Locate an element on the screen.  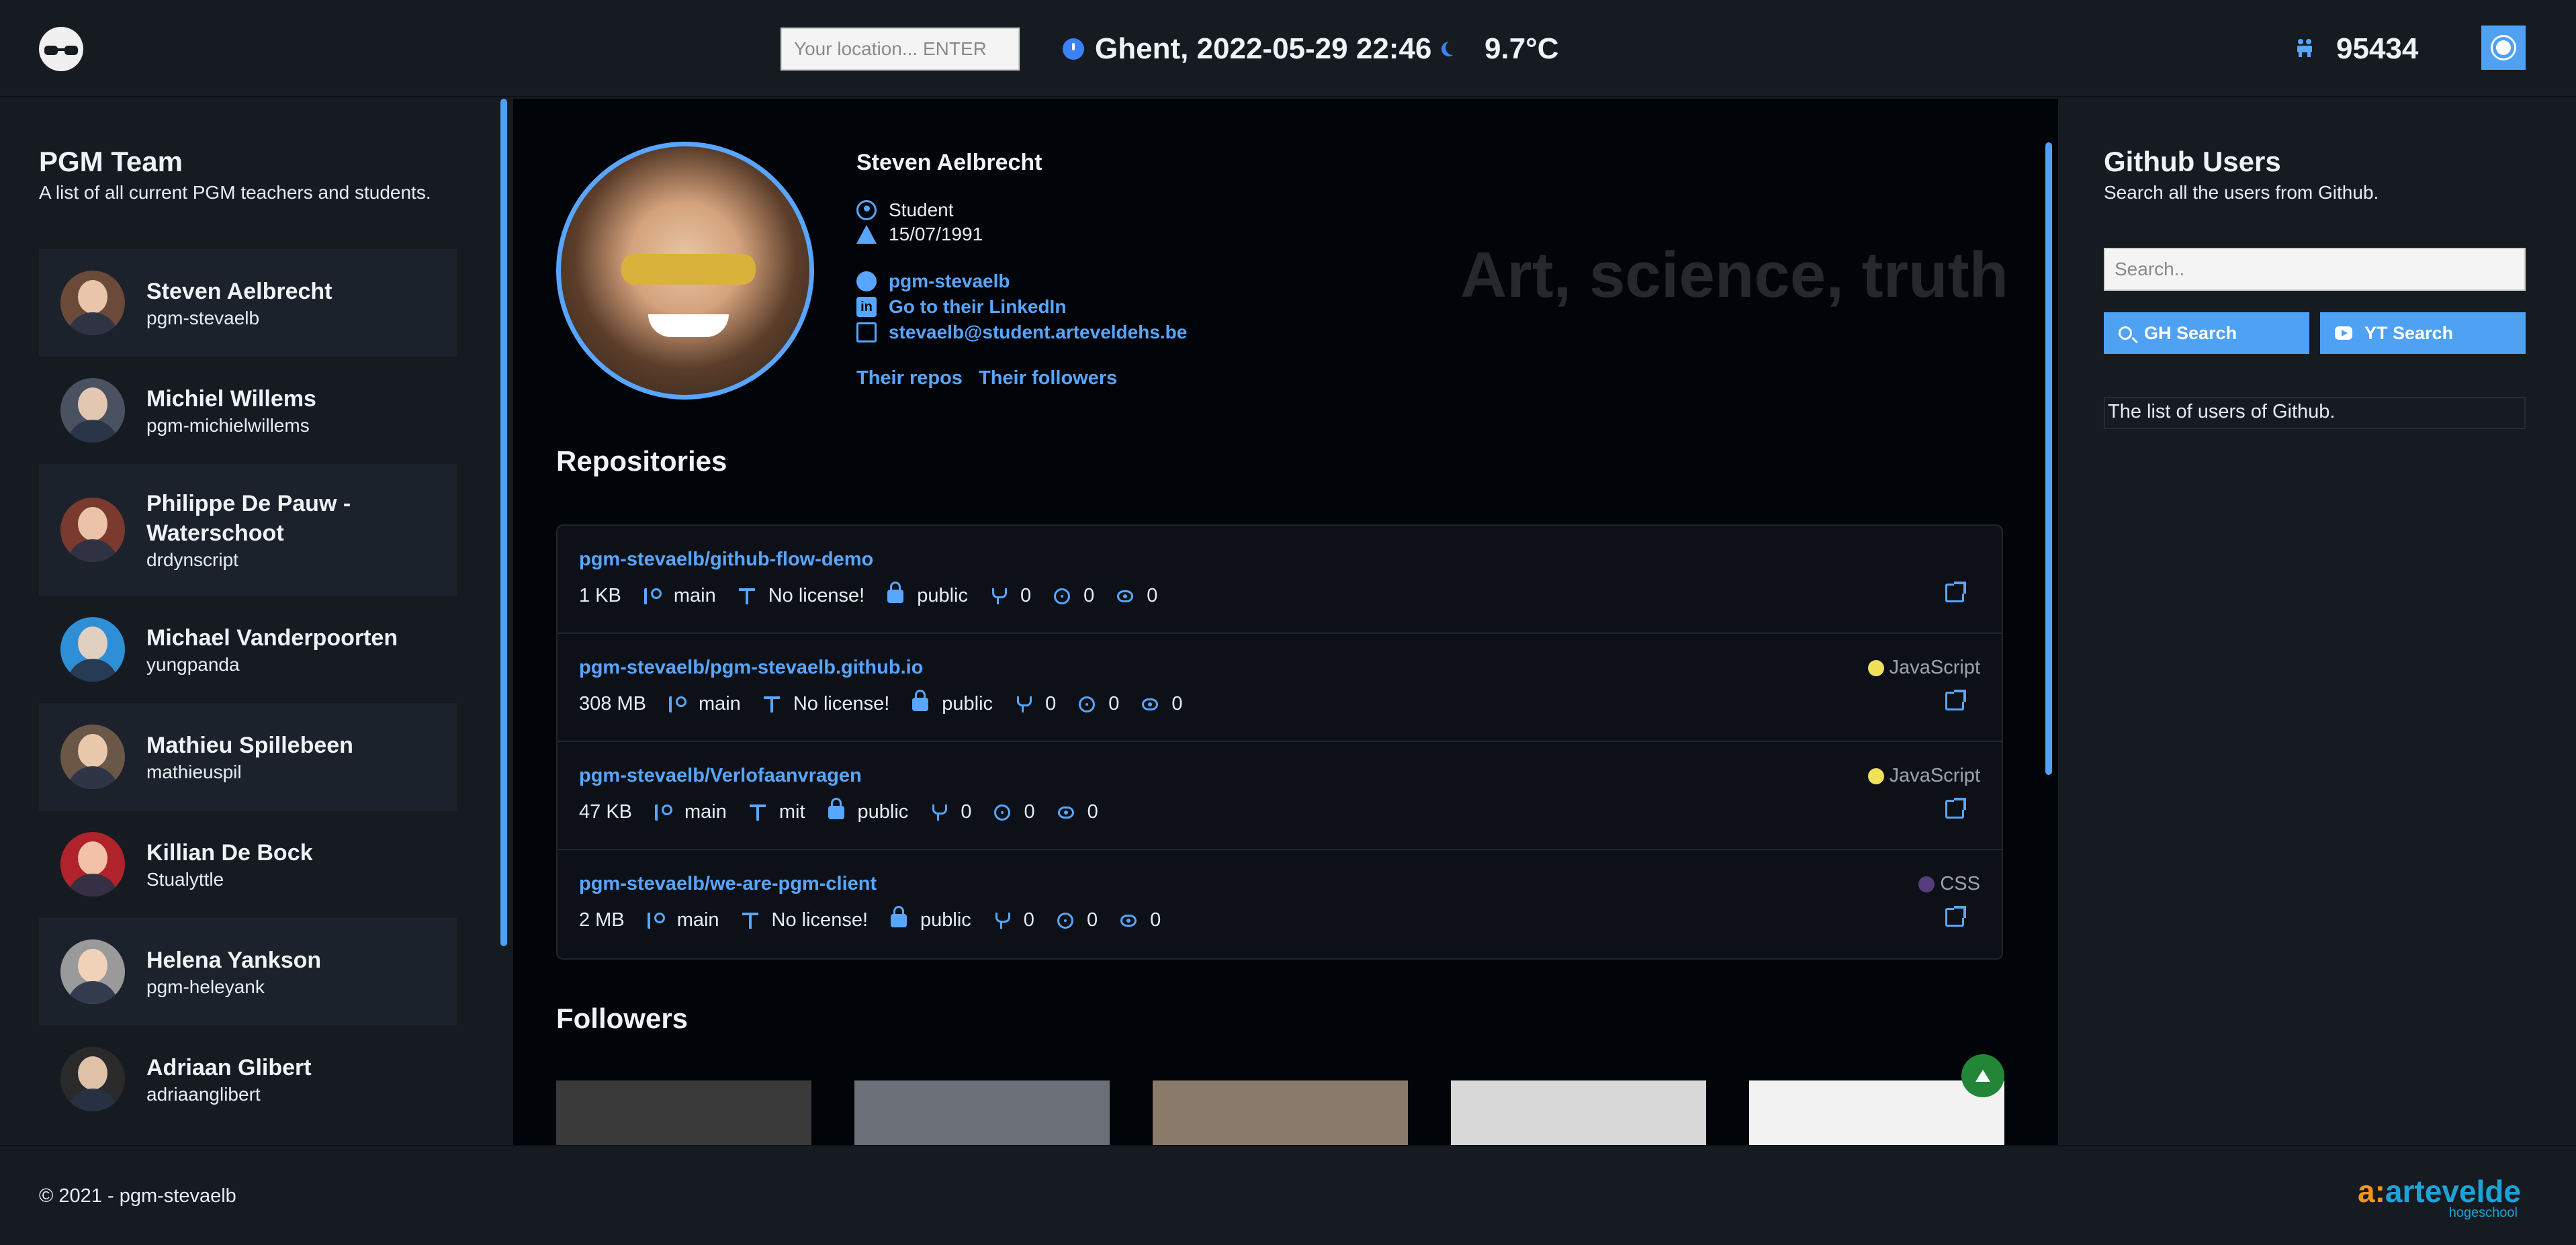
repo-visibility: public is located at coordinates (883, 812).